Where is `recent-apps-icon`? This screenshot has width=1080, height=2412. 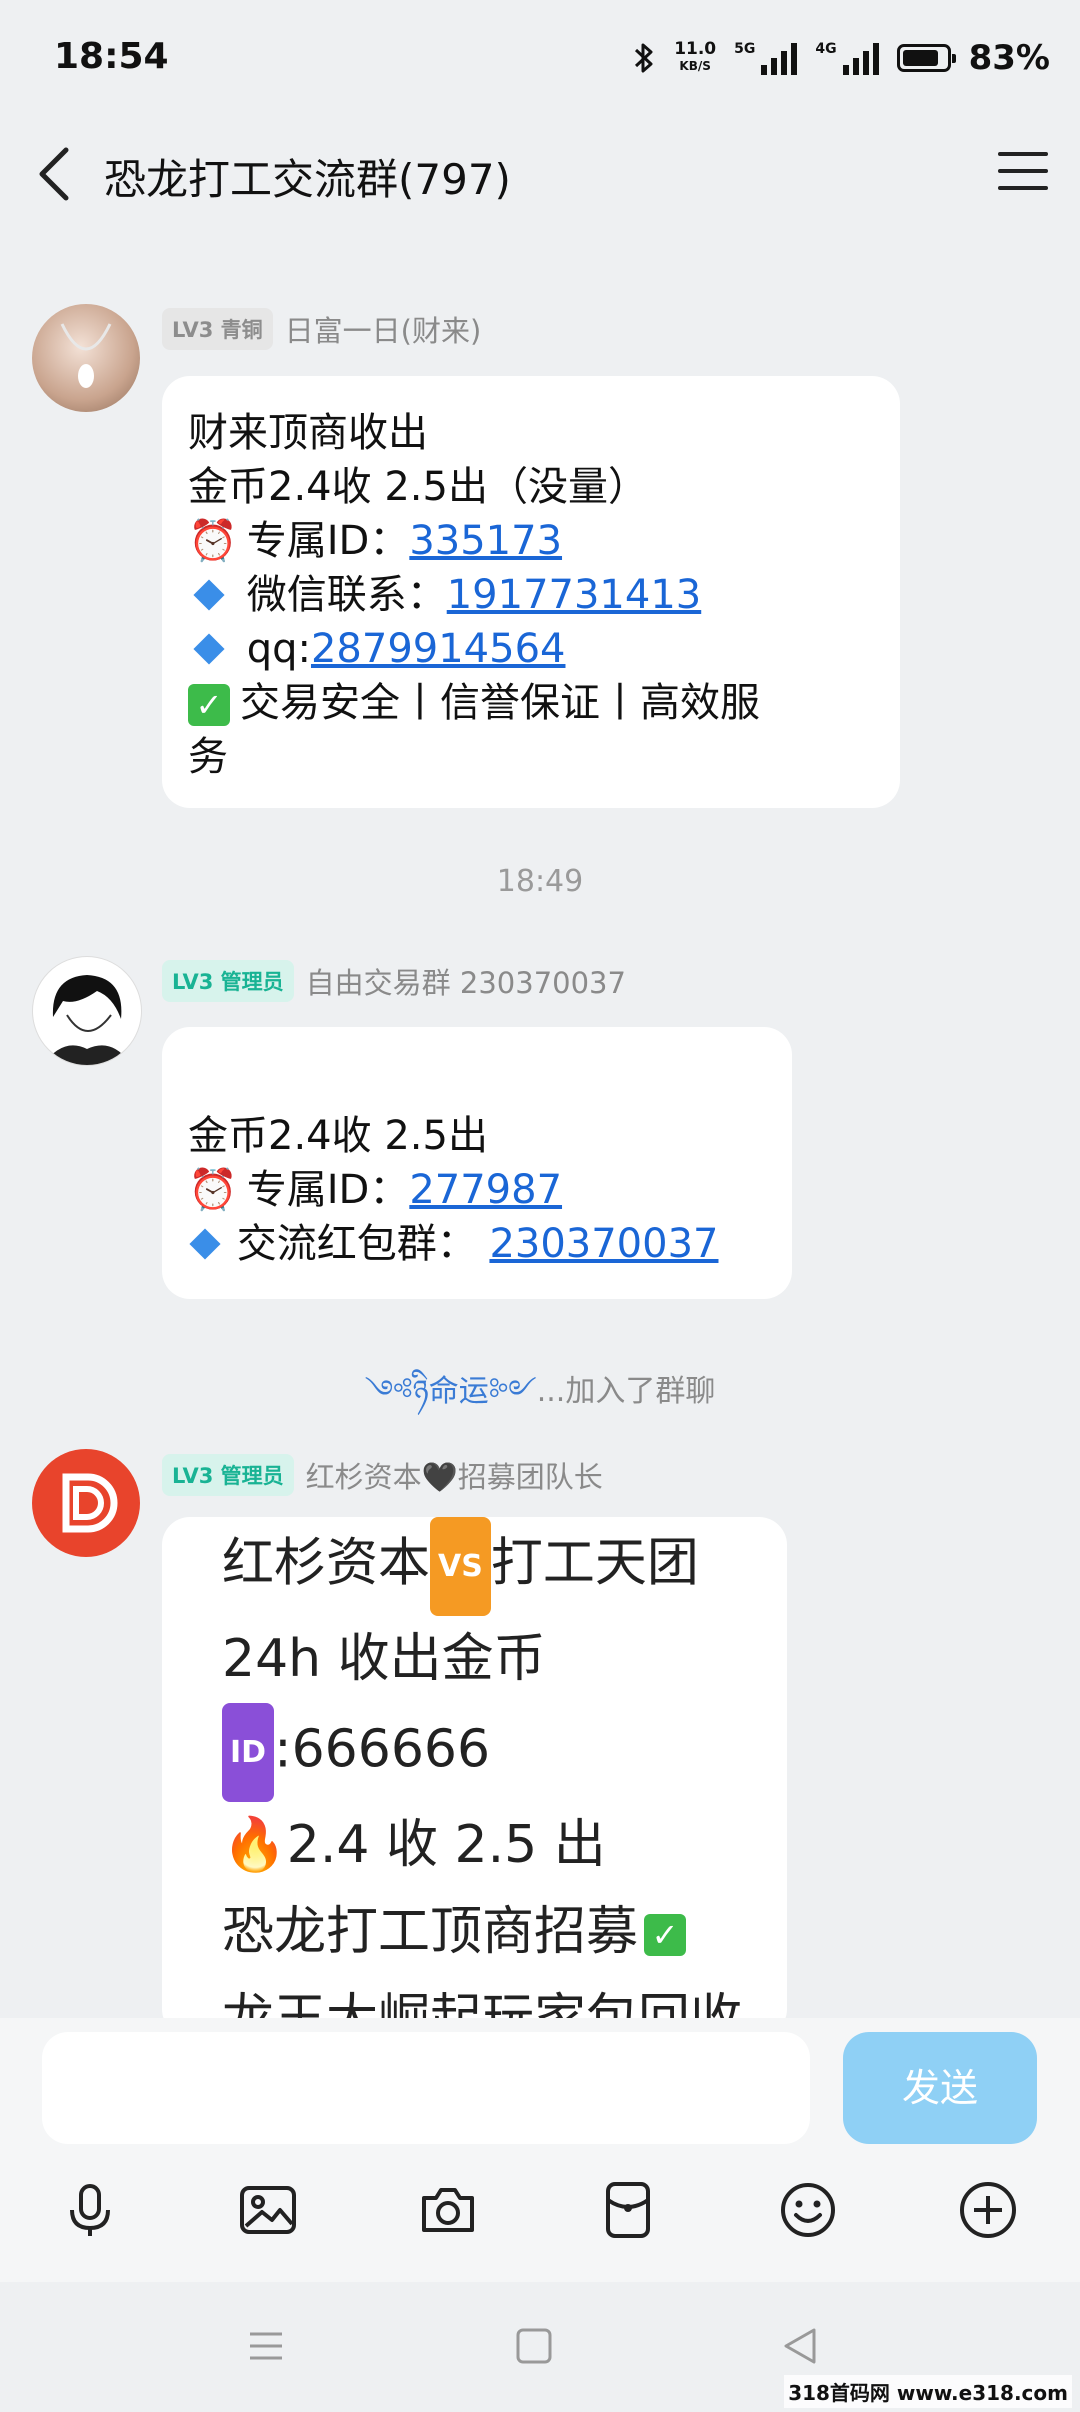 recent-apps-icon is located at coordinates (266, 2346).